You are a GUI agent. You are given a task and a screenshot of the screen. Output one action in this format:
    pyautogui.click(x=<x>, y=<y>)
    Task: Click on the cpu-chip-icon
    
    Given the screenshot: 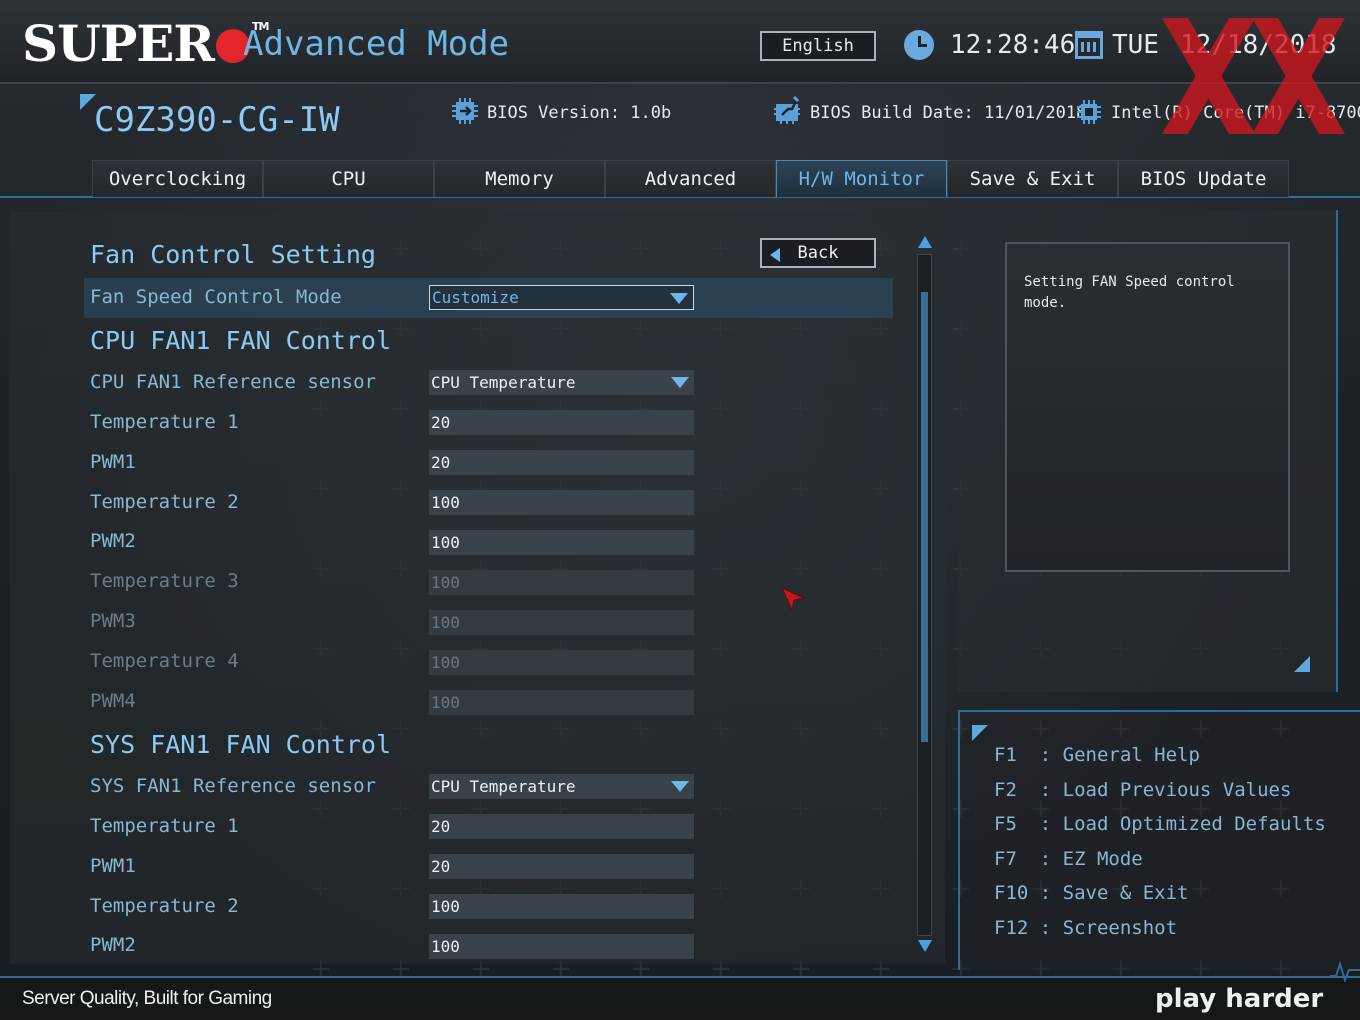 What is the action you would take?
    pyautogui.click(x=1089, y=112)
    